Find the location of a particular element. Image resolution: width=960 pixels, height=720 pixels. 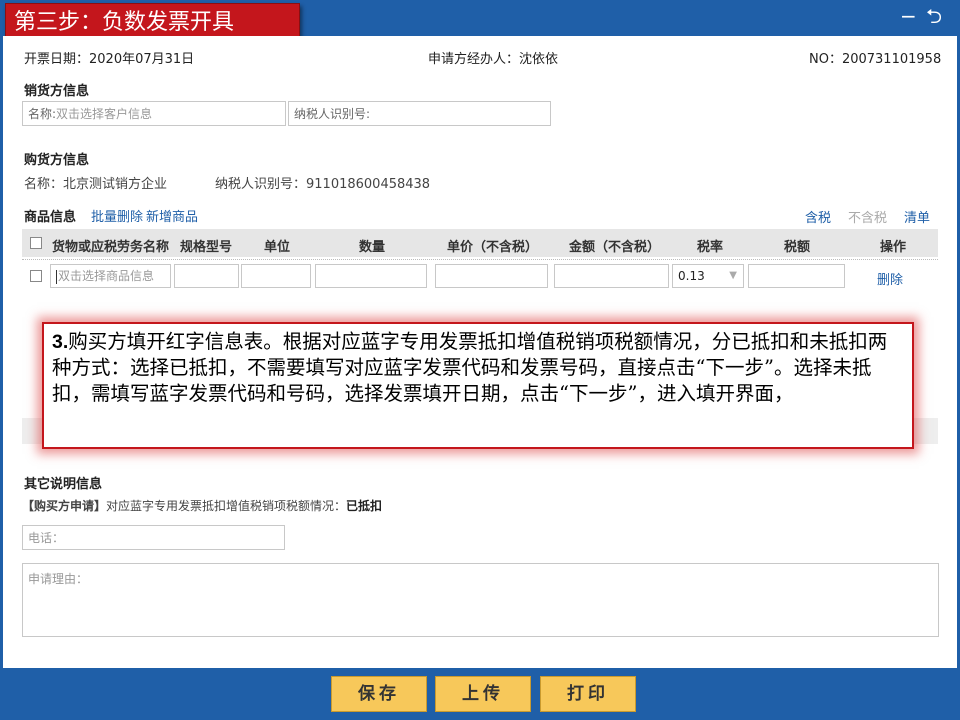

phone-label: 电话： is located at coordinates (46, 538).